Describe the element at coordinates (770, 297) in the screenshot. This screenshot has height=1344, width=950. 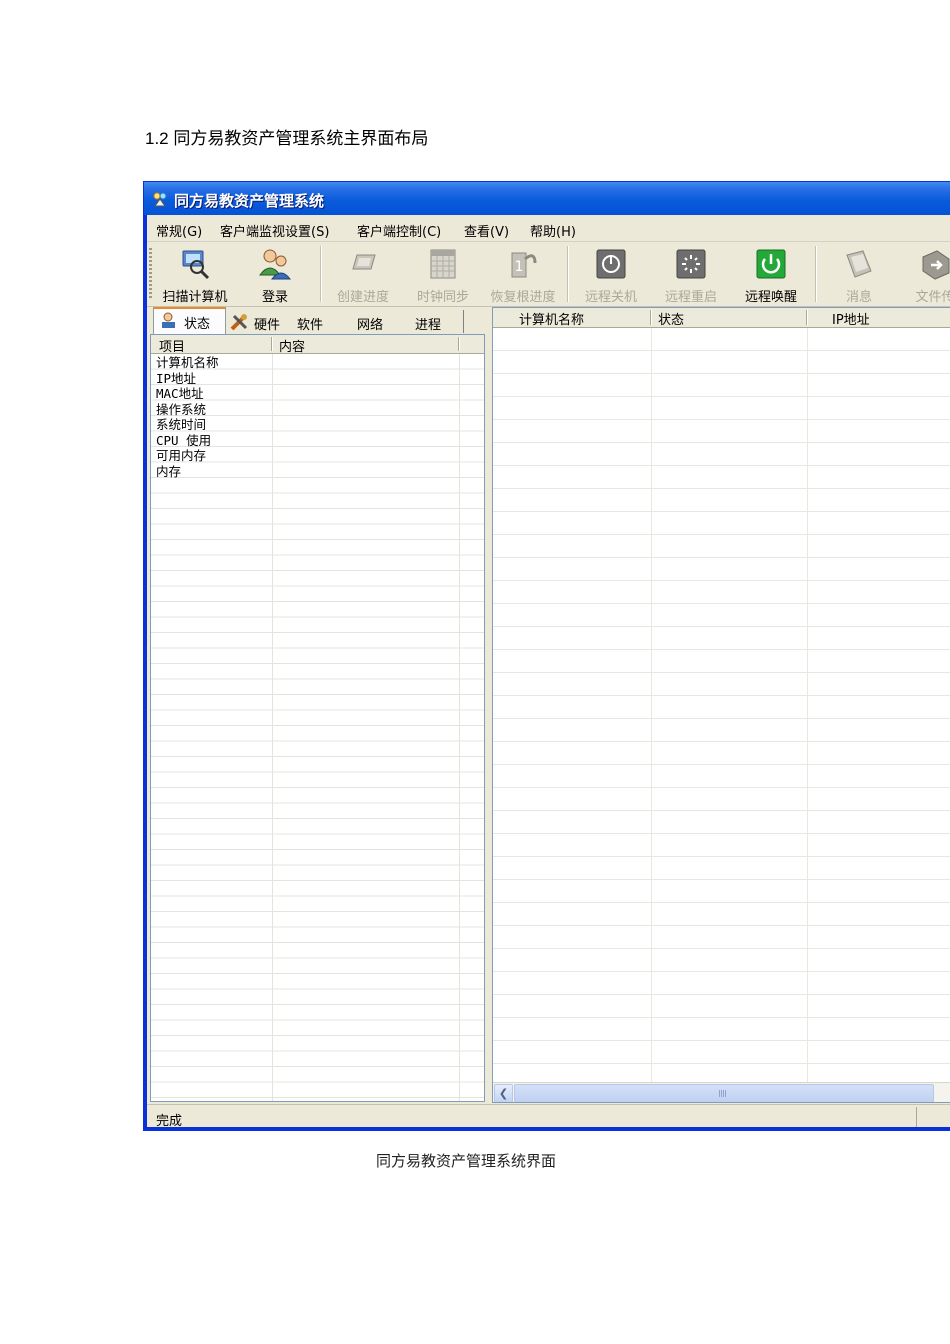
I see `remote-wake-label: 远程唤醒` at that location.